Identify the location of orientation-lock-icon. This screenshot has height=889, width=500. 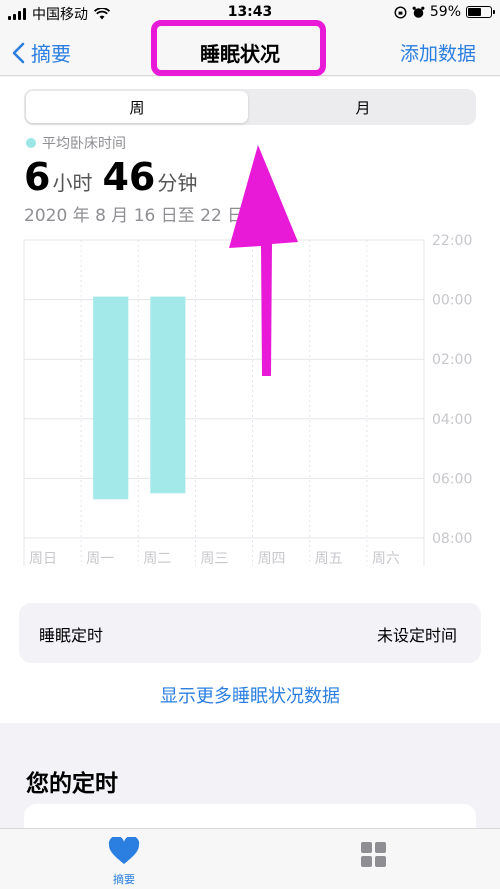
(400, 12).